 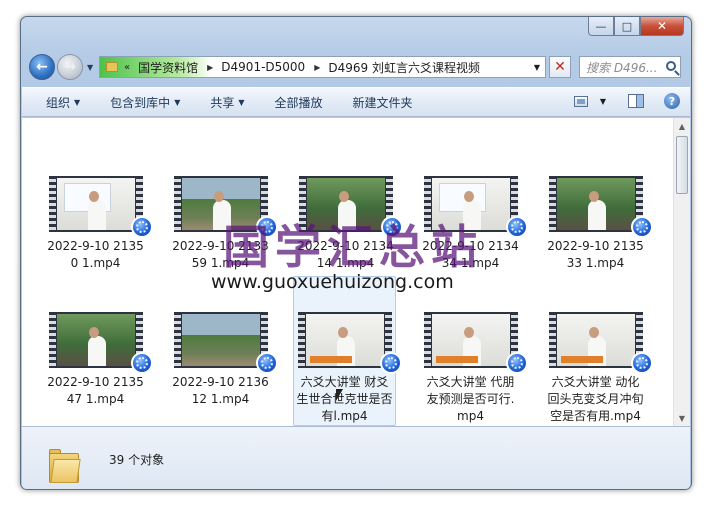 I want to click on file-item: 六爻大讲堂 动化回头克变爻月冲旬空是否有用.mp4, so click(x=598, y=368).